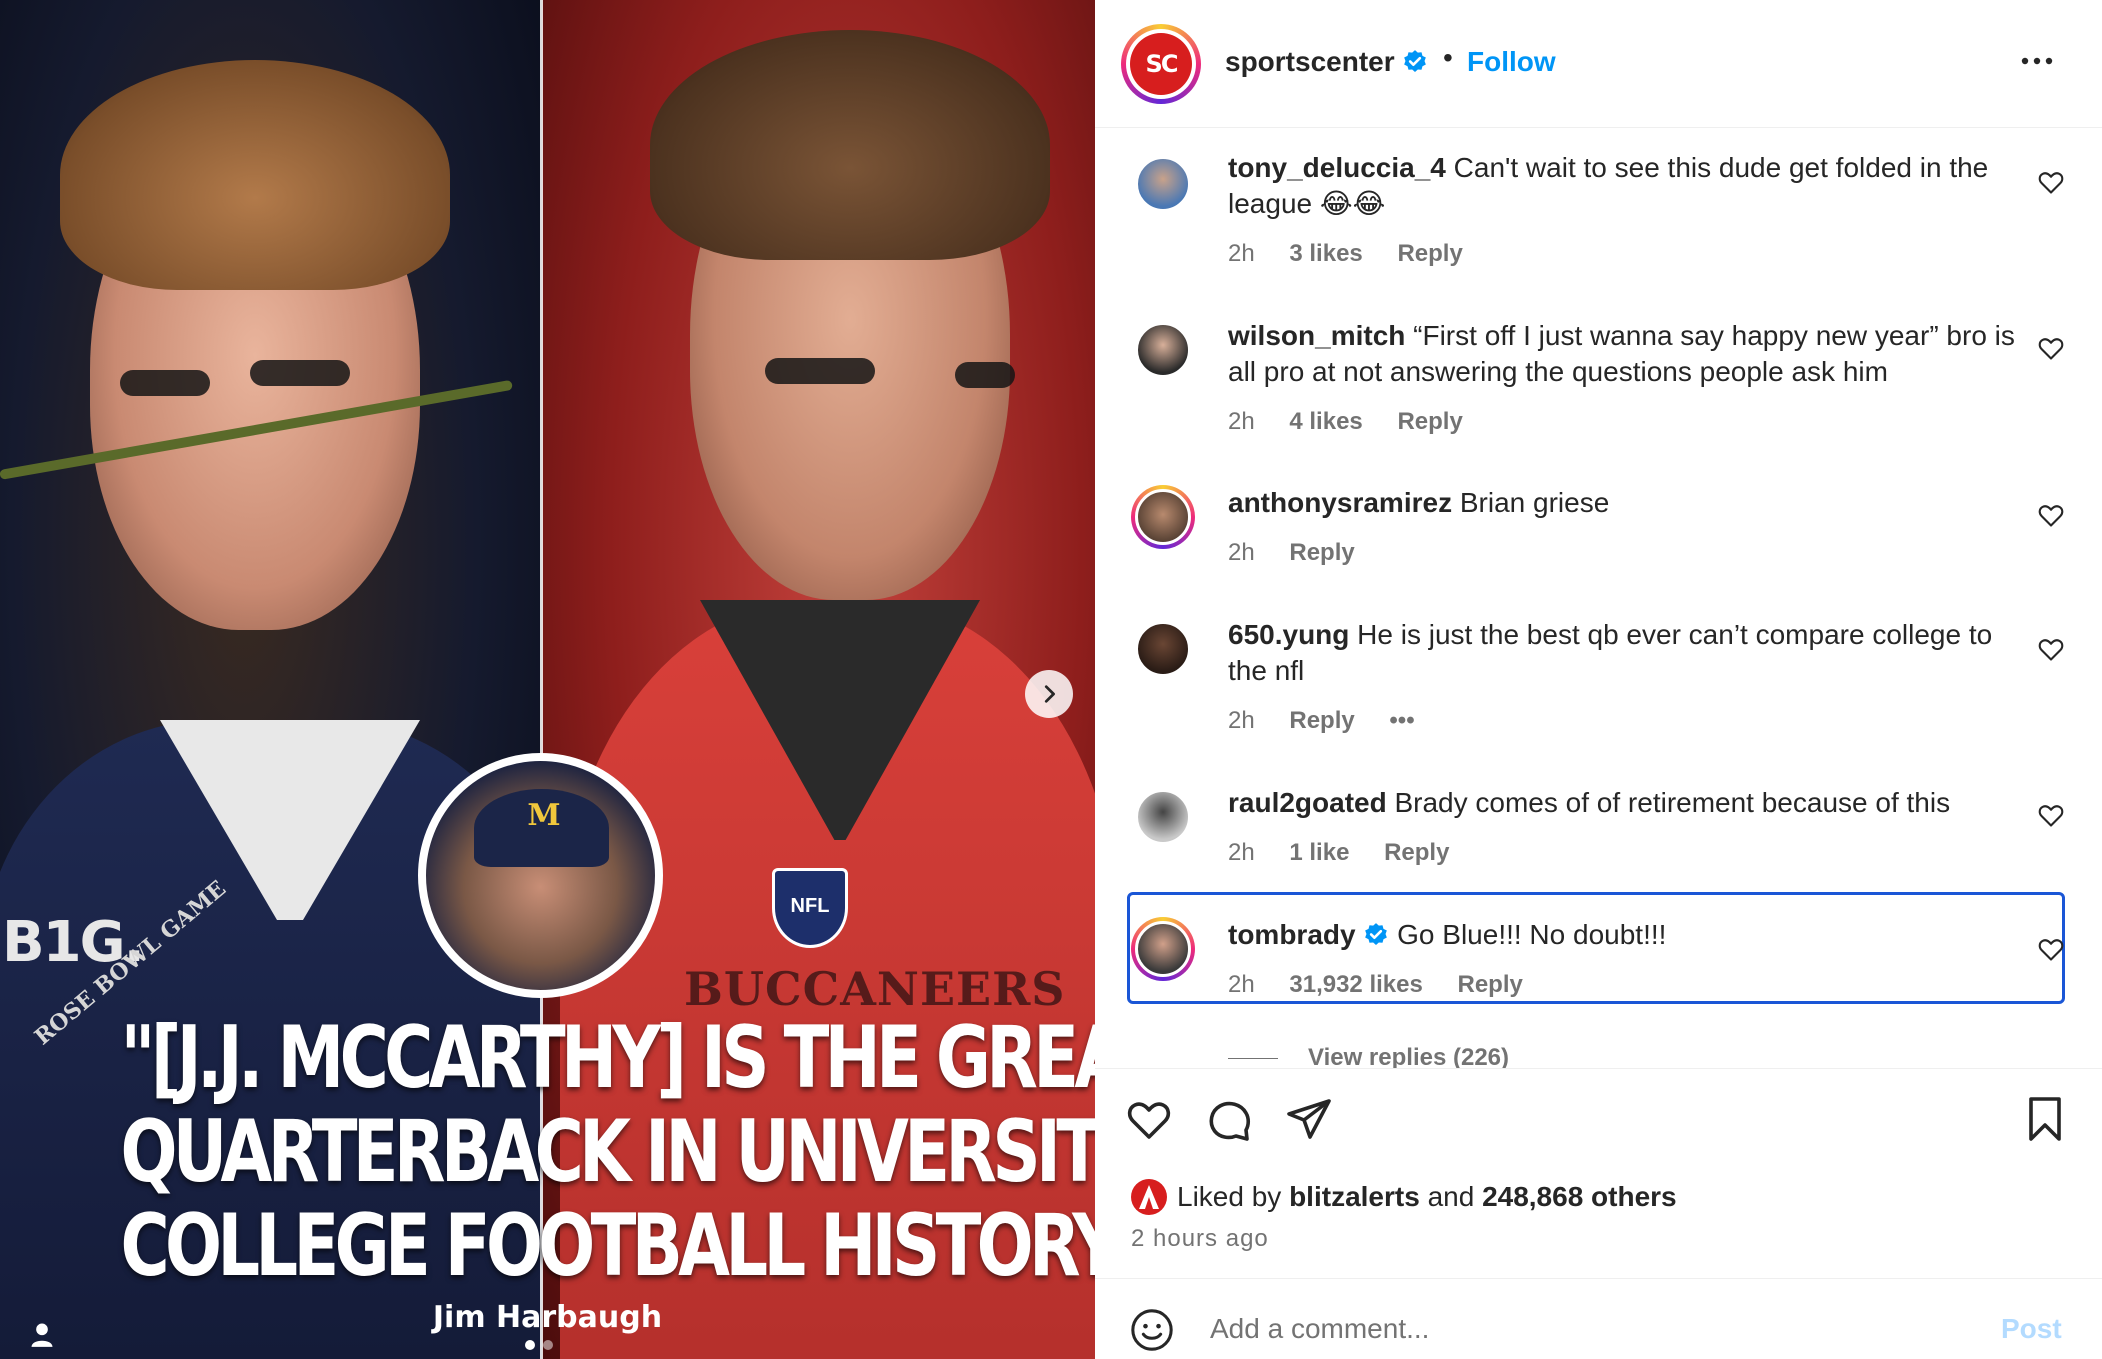 This screenshot has height=1359, width=2102. I want to click on view-replies-button: View replies (226), so click(1368, 1056).